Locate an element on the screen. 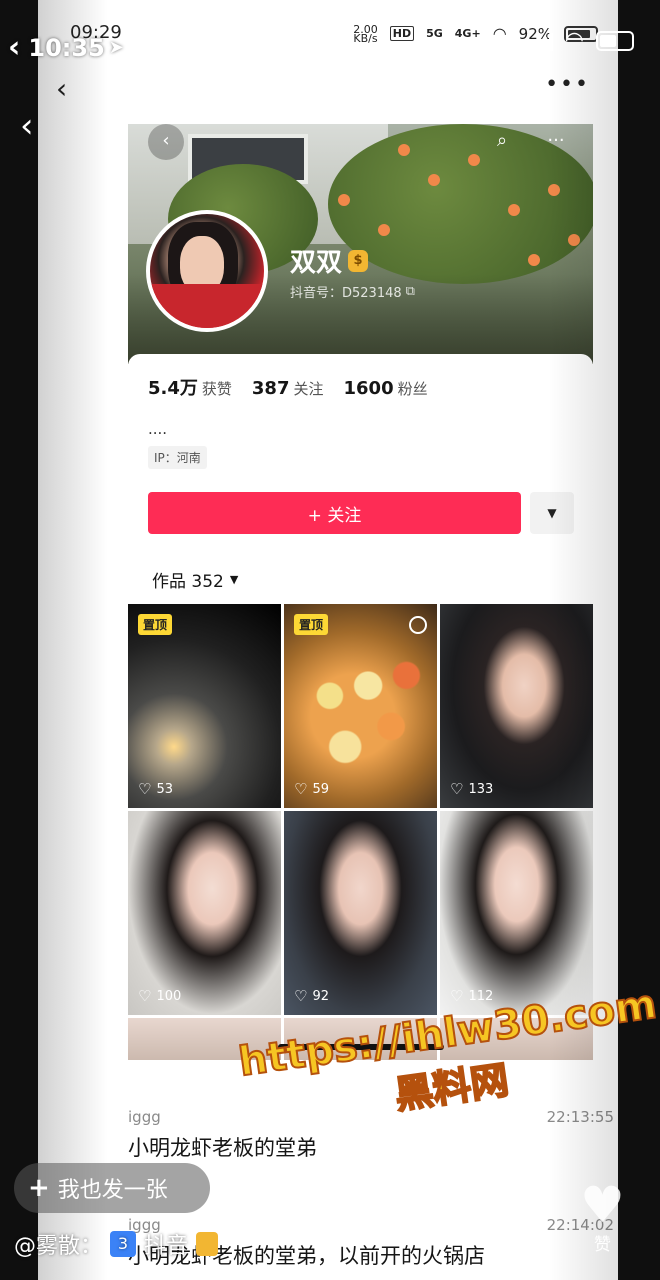 The image size is (660, 1280). cell-signal-icon is located at coordinates (541, 41).